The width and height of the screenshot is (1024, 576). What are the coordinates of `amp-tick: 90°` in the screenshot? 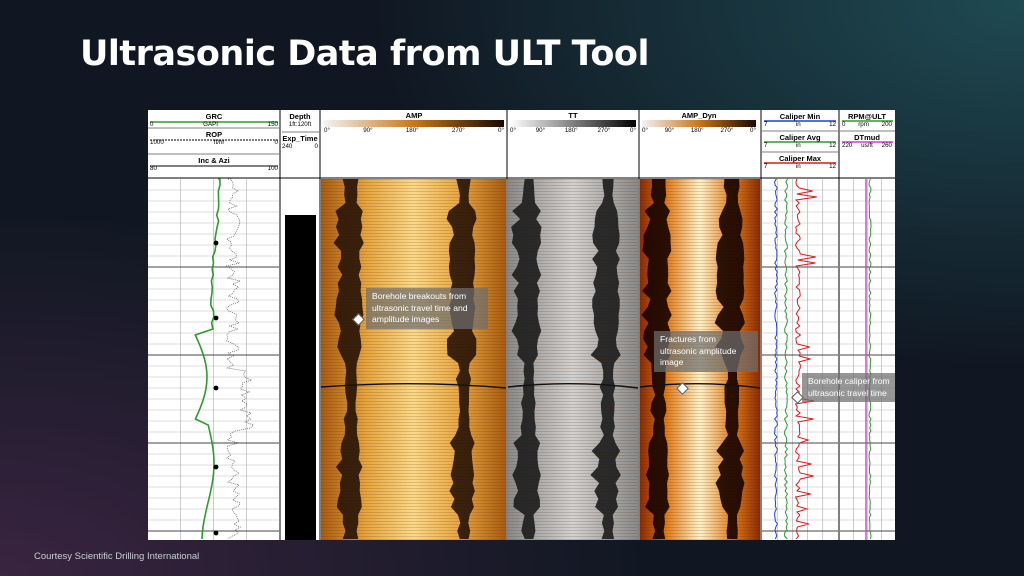 It's located at (368, 130).